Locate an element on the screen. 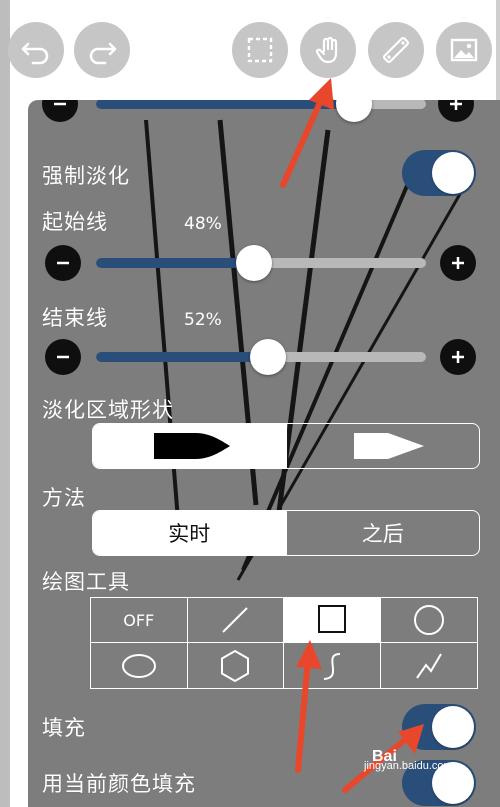  rounded-bullet-shape-icon is located at coordinates (192, 446).